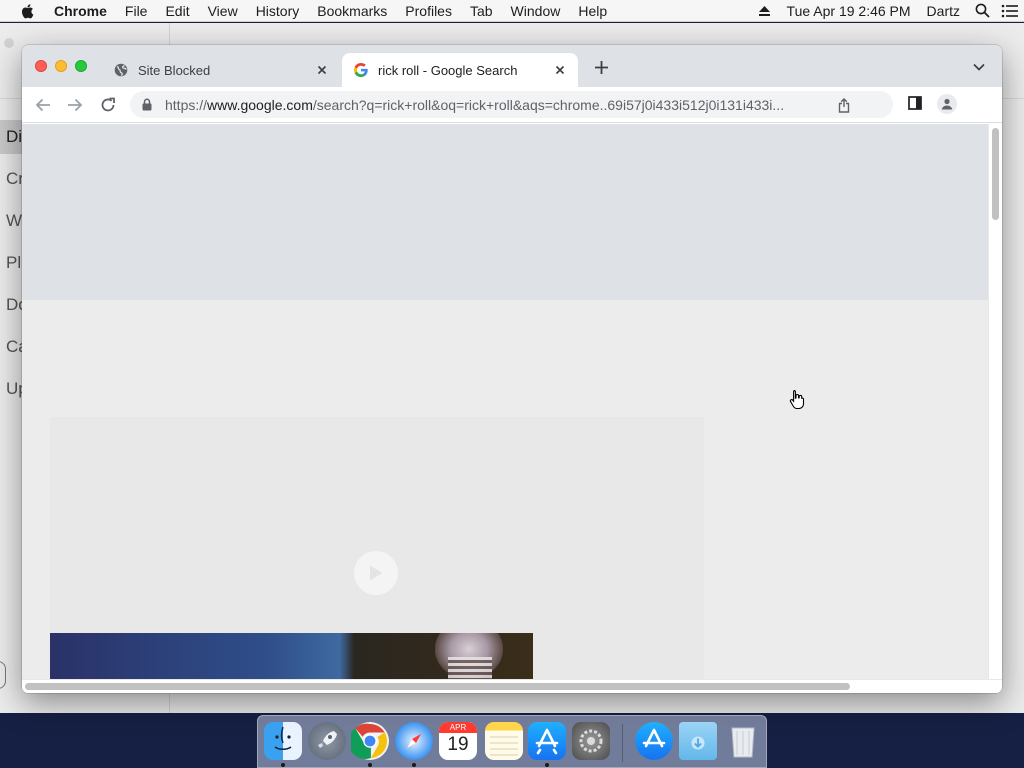 The height and width of the screenshot is (768, 1024). Describe the element at coordinates (75, 105) in the screenshot. I see `forward-arrow-icon` at that location.